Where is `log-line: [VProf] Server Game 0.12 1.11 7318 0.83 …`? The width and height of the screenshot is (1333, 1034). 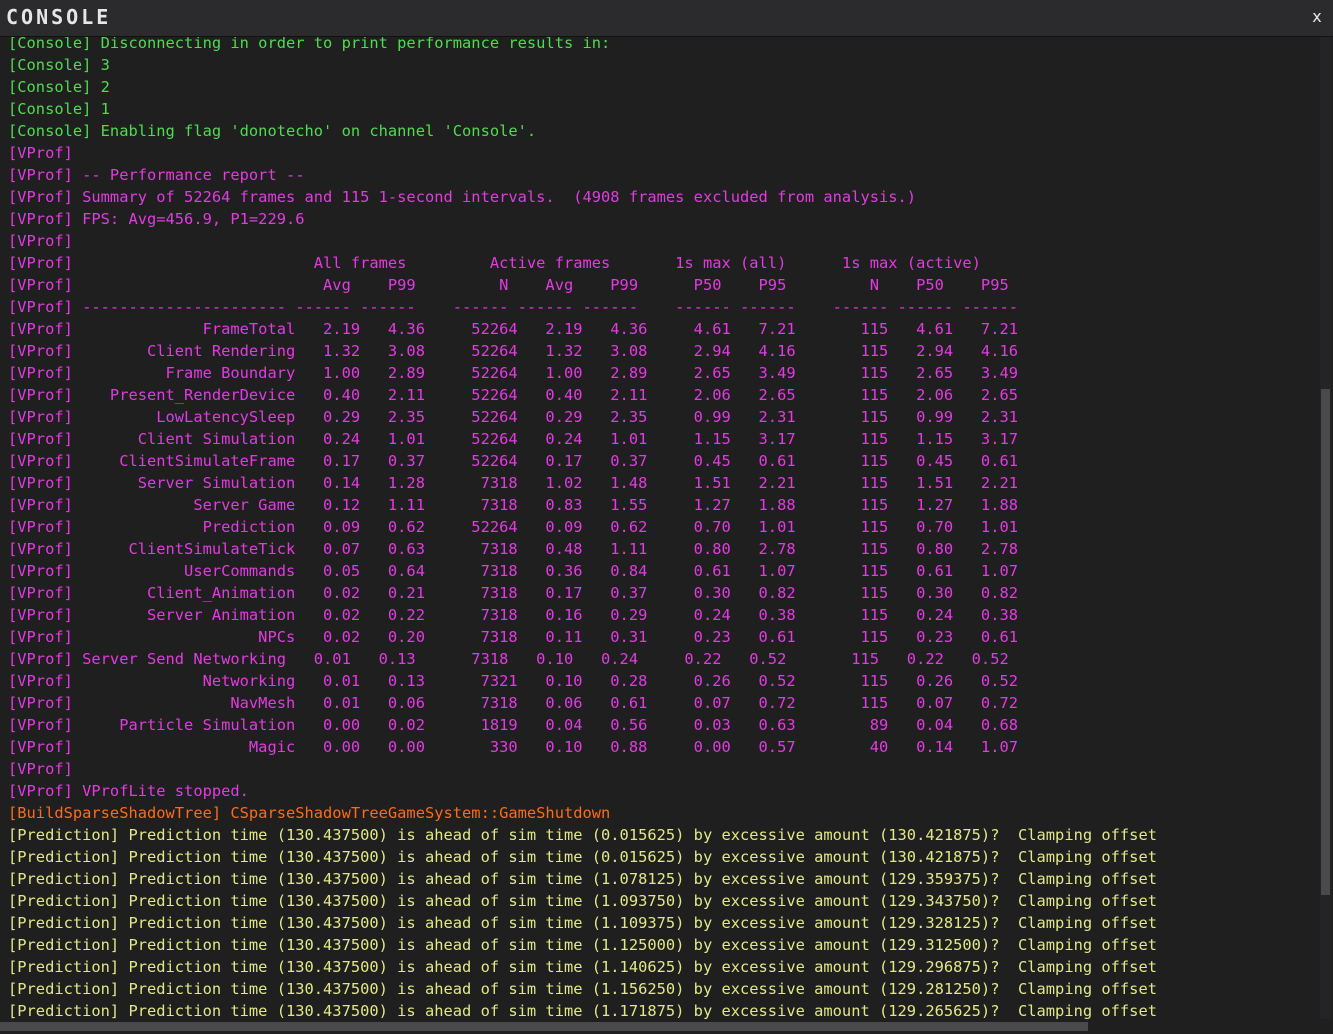 log-line: [VProf] Server Game 0.12 1.11 7318 0.83 … is located at coordinates (513, 505).